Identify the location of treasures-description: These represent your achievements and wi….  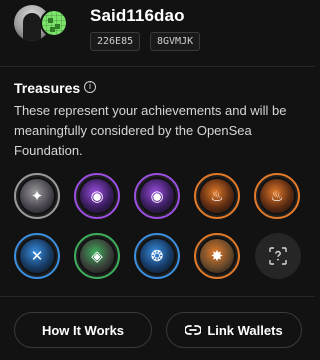
(150, 130).